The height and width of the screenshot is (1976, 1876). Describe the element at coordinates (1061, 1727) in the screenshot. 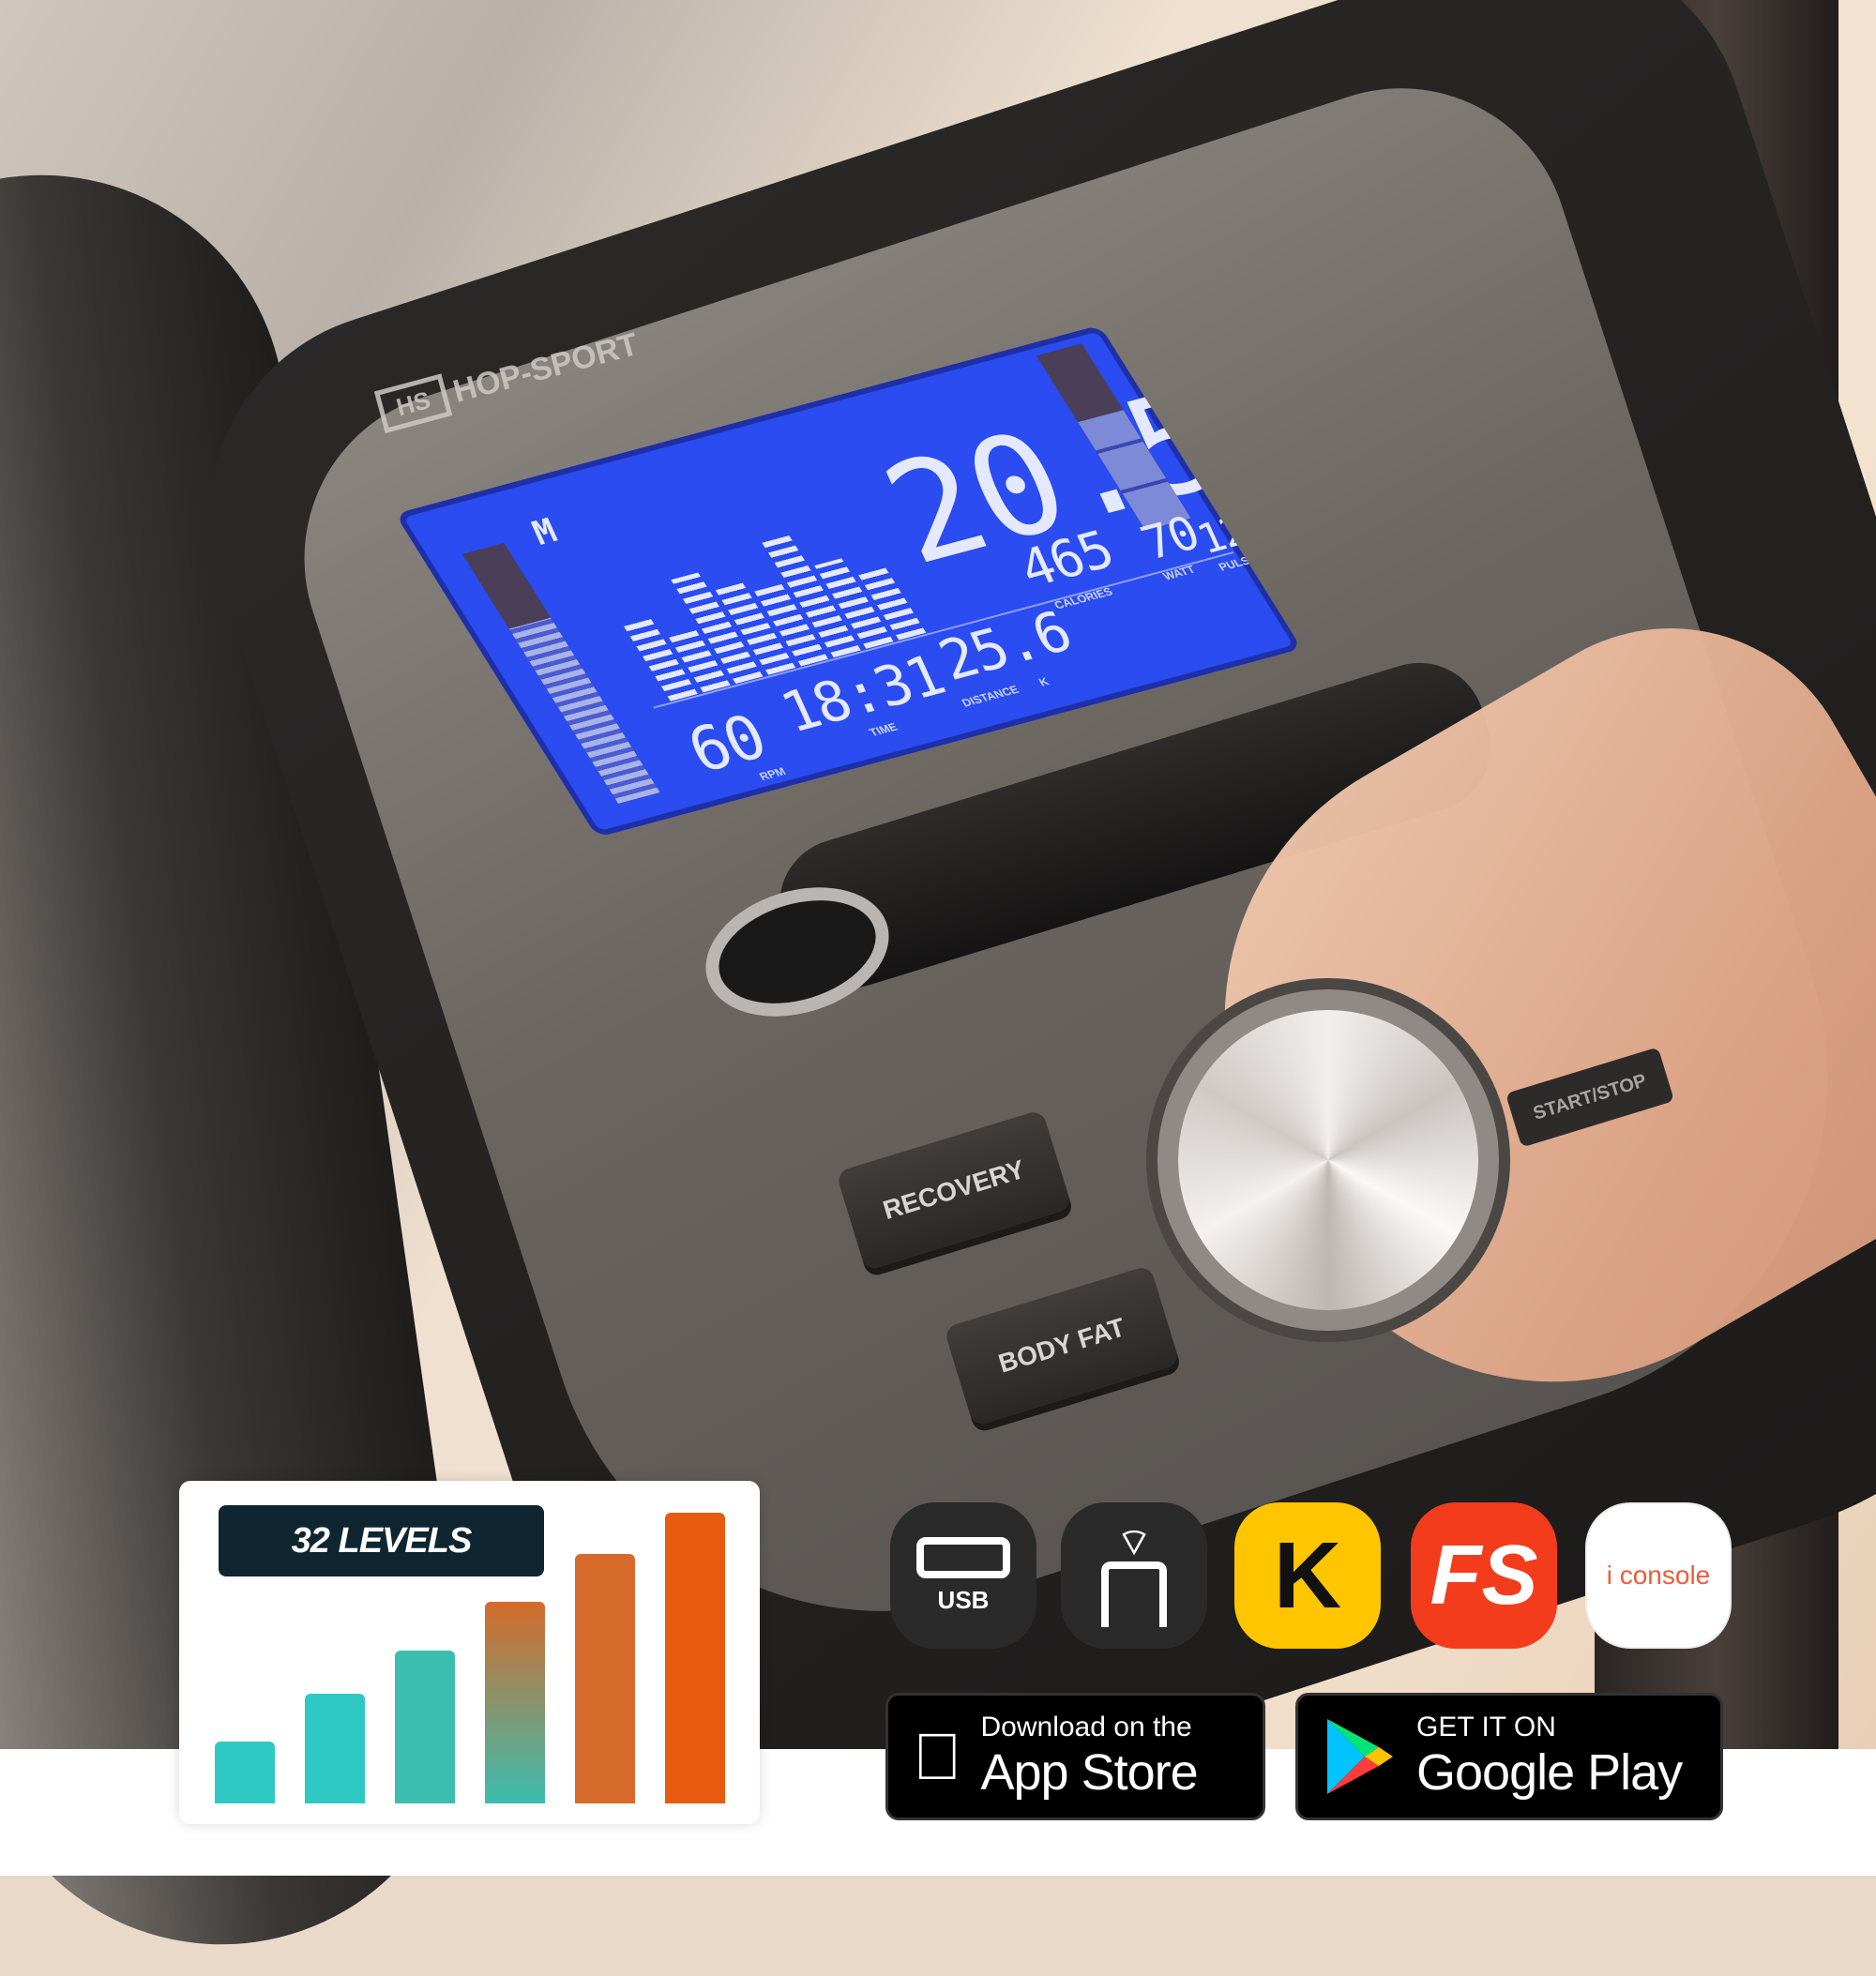

I see `app-store-line1: Download on the` at that location.